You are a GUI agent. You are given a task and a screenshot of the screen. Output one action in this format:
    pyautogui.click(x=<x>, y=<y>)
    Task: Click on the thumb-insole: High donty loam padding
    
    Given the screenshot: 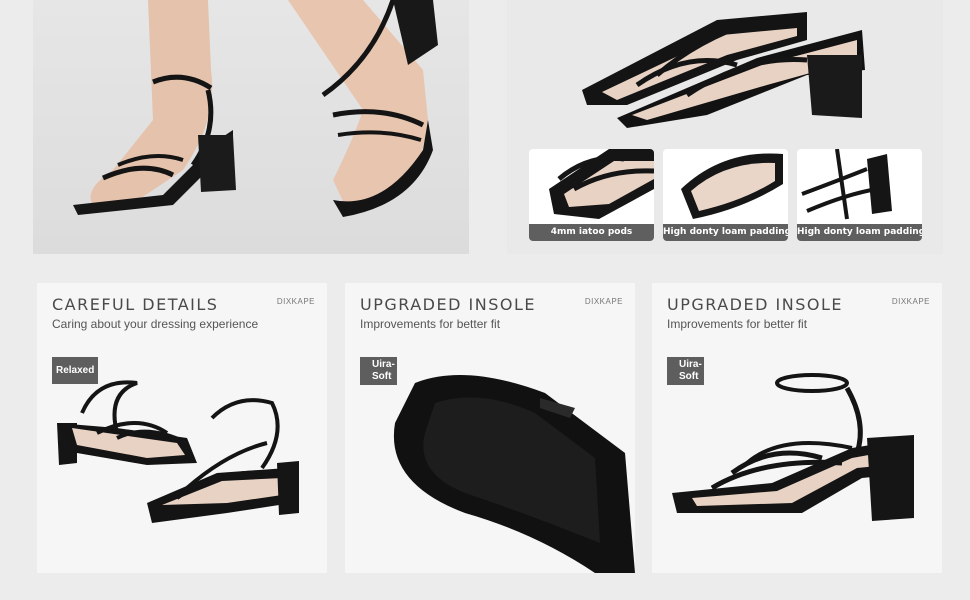 What is the action you would take?
    pyautogui.click(x=725, y=195)
    